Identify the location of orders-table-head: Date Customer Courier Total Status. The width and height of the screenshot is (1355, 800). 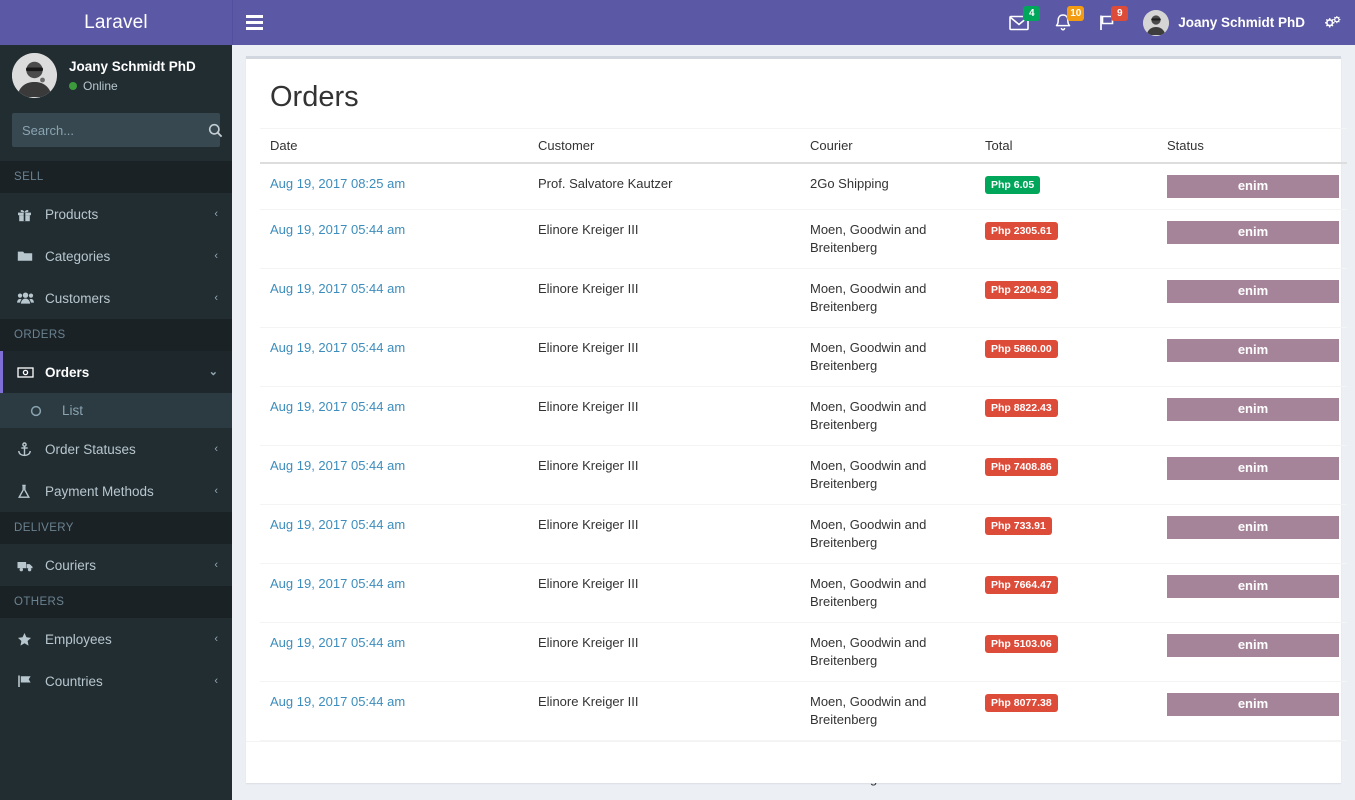
(803, 146).